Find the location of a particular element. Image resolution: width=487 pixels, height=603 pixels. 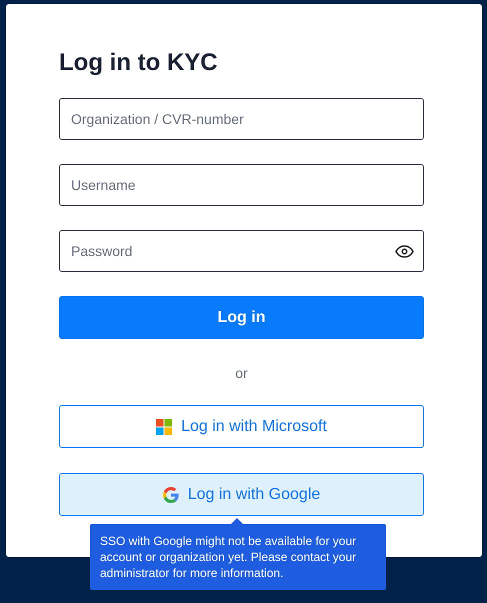

g-letter-icon is located at coordinates (170, 494).